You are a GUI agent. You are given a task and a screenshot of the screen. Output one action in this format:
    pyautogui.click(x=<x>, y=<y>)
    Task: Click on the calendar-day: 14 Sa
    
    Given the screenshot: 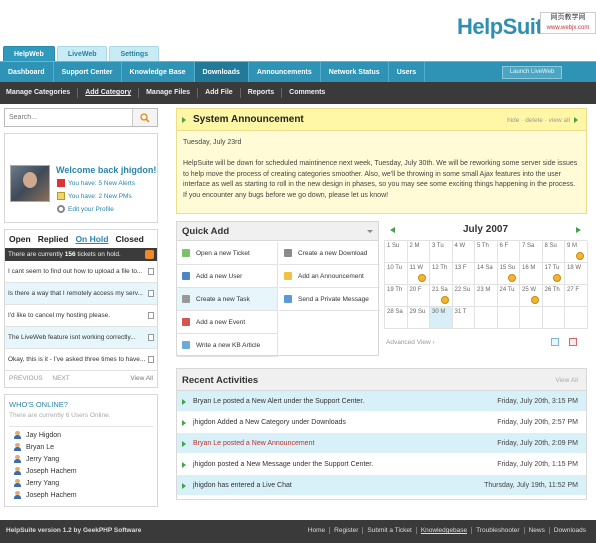 What is the action you would take?
    pyautogui.click(x=486, y=274)
    